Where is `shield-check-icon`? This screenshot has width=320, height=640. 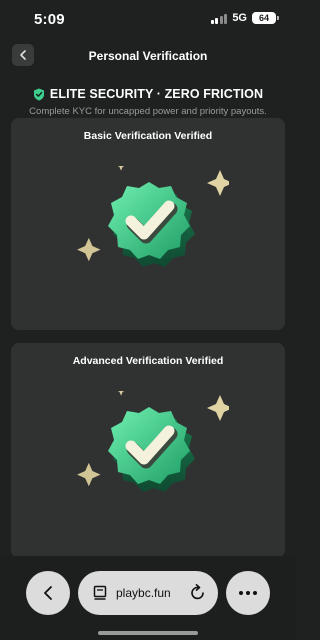
shield-check-icon is located at coordinates (38, 94).